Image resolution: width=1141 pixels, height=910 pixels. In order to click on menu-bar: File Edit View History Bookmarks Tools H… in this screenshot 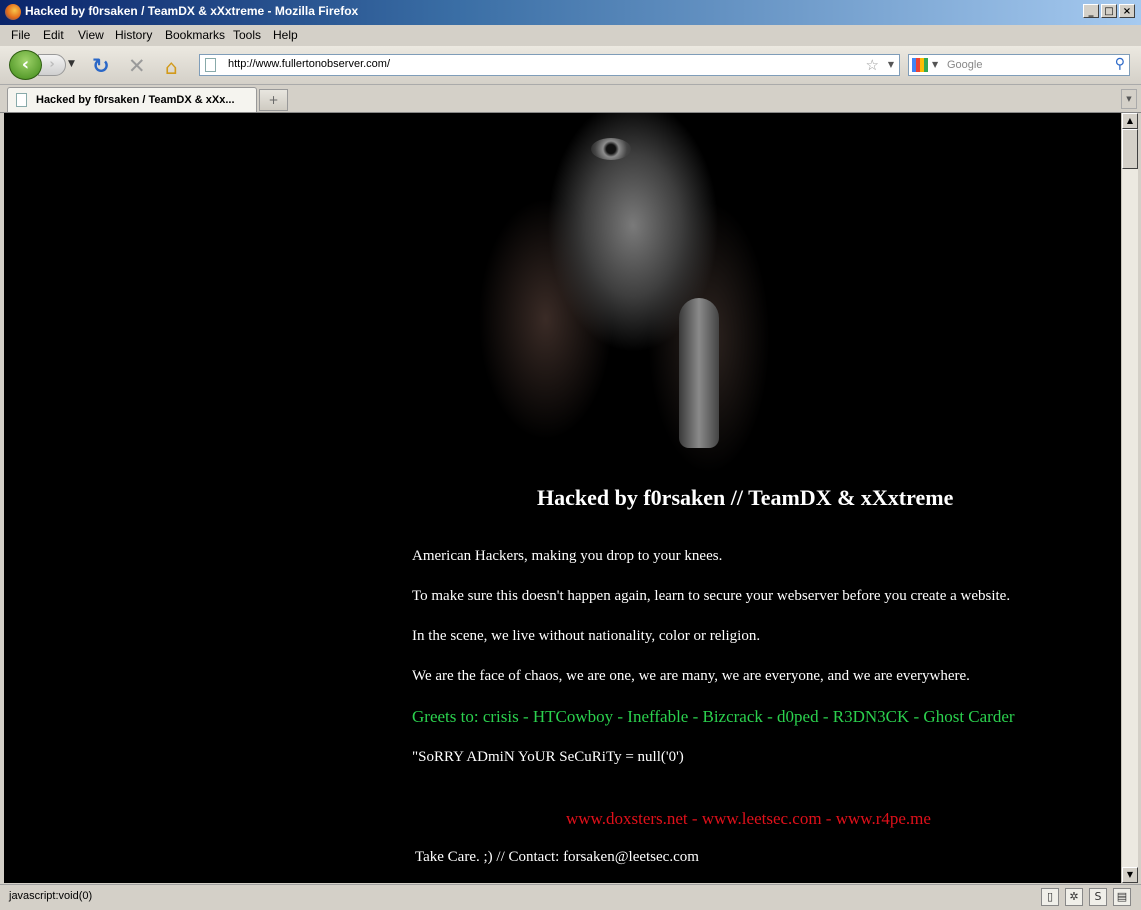, I will do `click(570, 35)`.